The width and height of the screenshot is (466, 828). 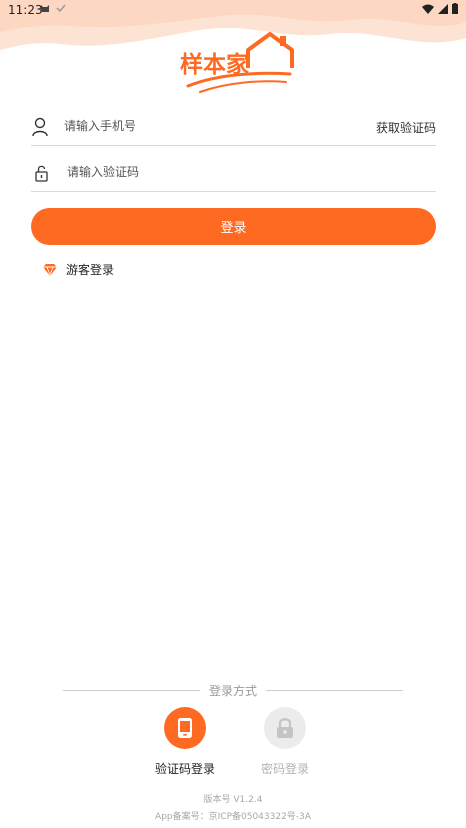 I want to click on code-field-row, so click(x=233, y=176).